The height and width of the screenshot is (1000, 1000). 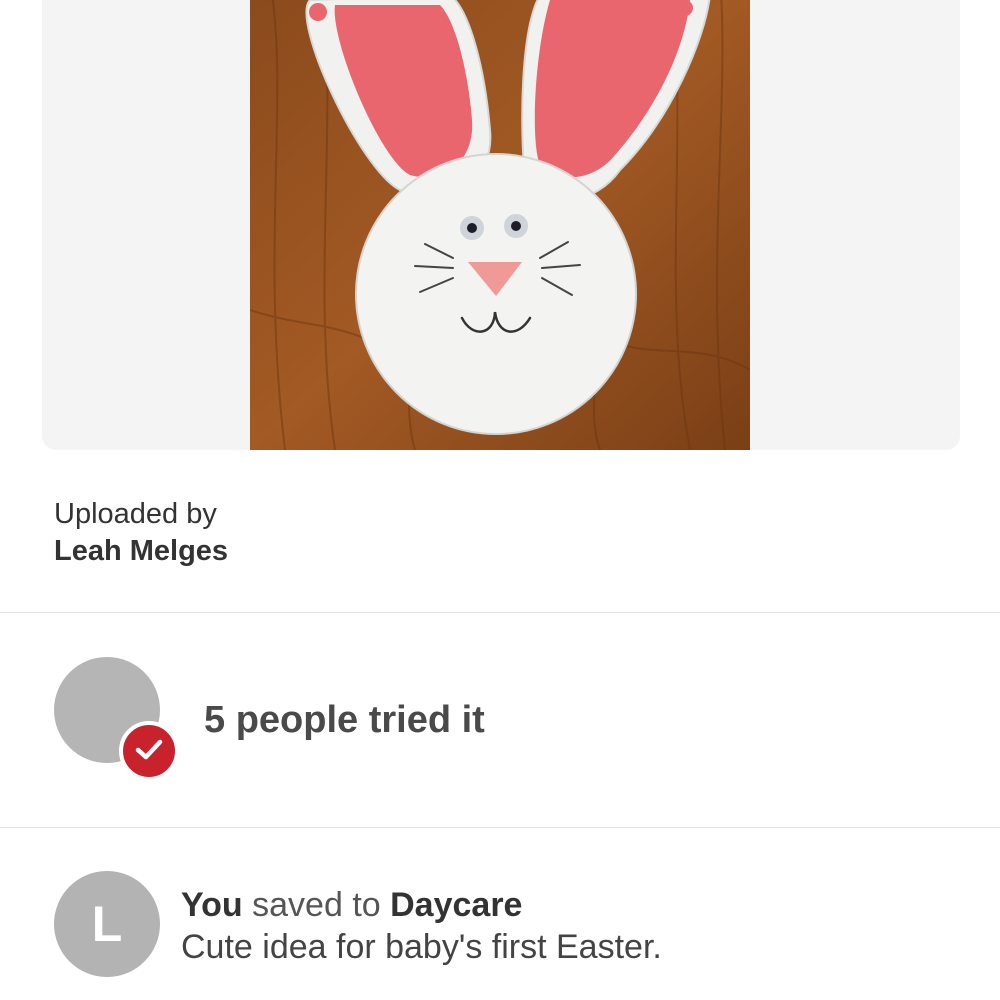 What do you see at coordinates (421, 947) in the screenshot?
I see `saved-note: Cute idea for baby's first Easter.` at bounding box center [421, 947].